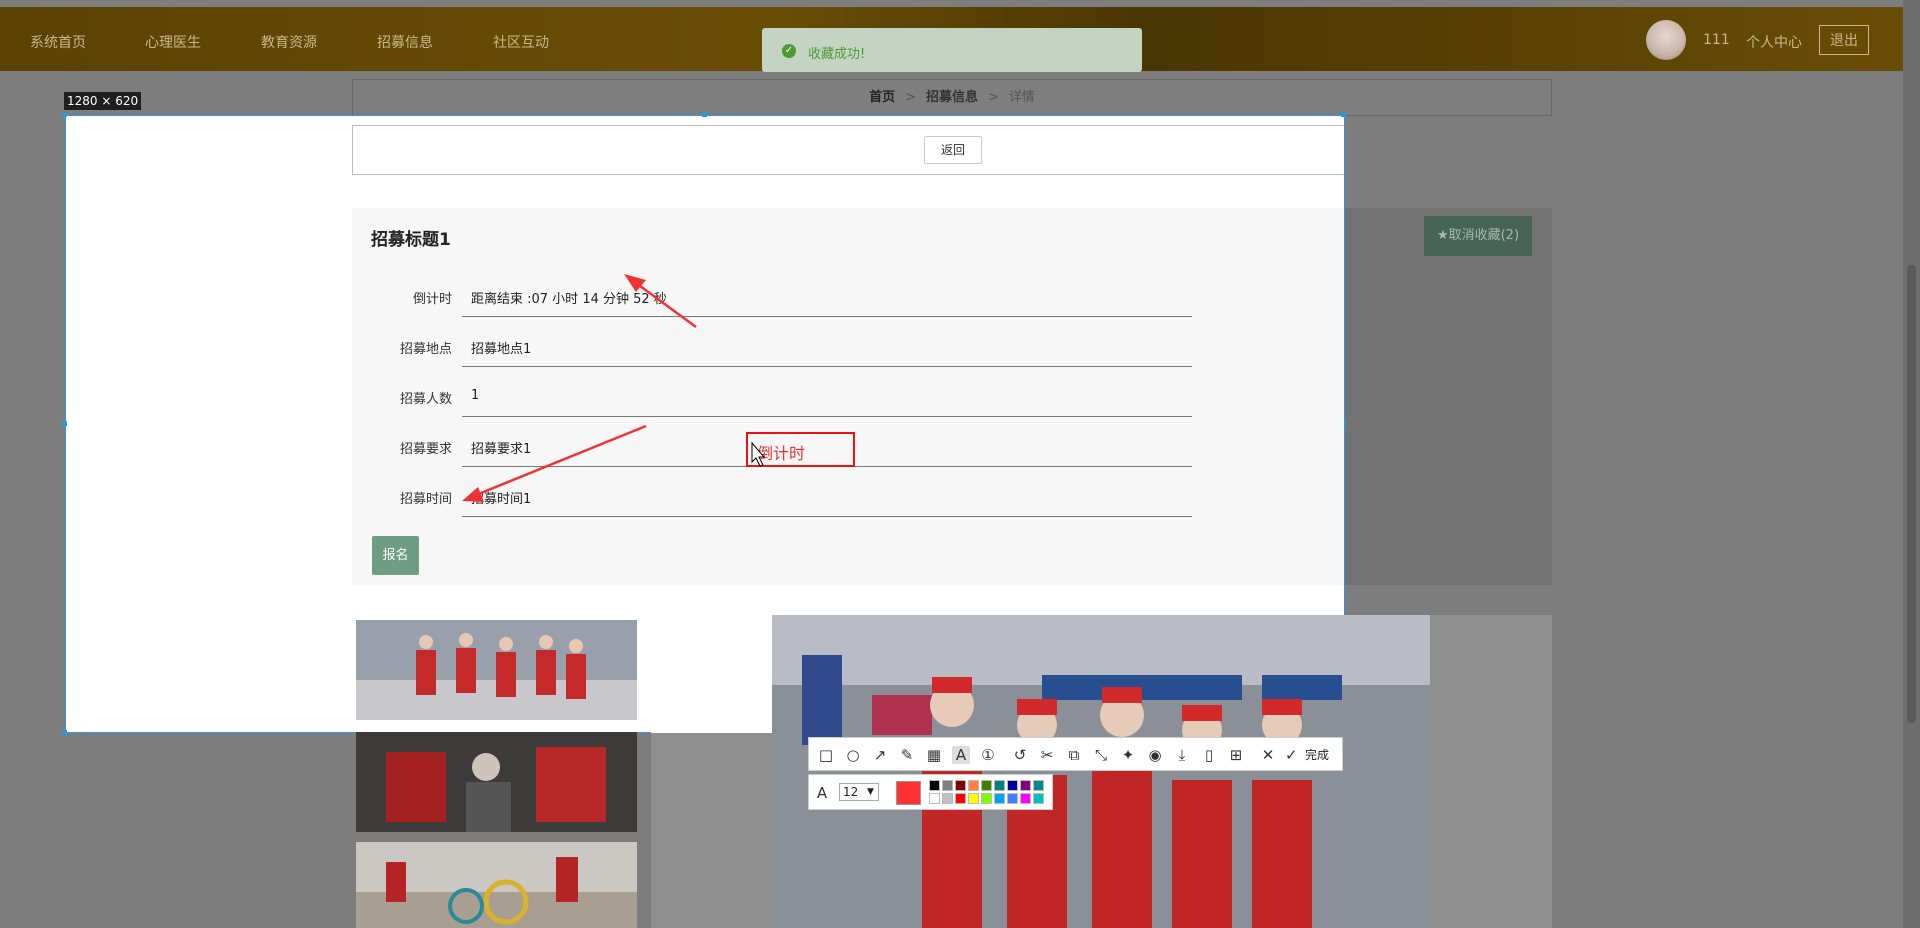 Image resolution: width=1920 pixels, height=928 pixels. I want to click on chevron-down-icon: ▼, so click(870, 792).